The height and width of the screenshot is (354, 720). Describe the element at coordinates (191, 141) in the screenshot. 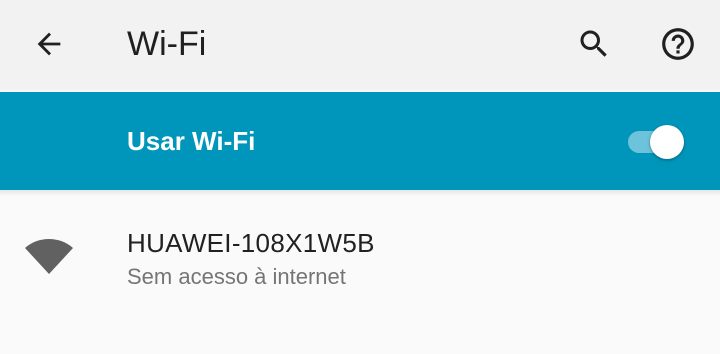

I see `use-wifi-label: Usar Wi-Fi` at that location.